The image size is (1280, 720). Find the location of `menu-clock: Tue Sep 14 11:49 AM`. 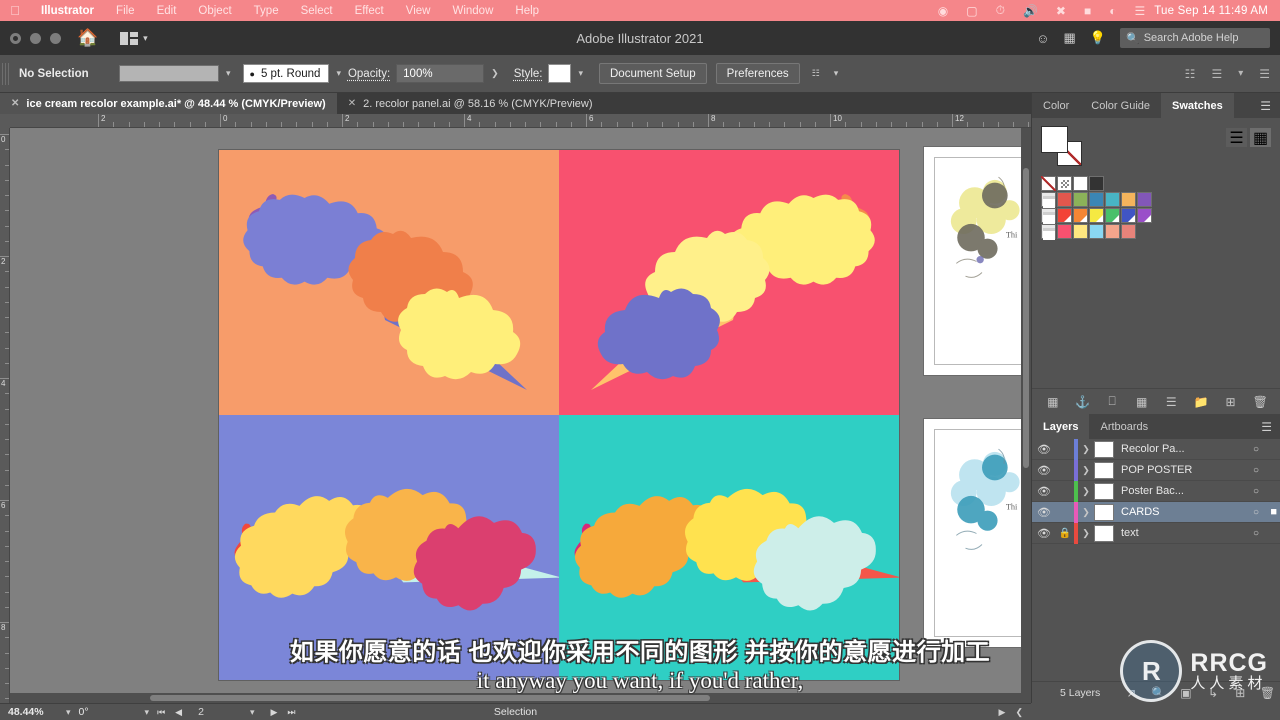

menu-clock: Tue Sep 14 11:49 AM is located at coordinates (1217, 11).